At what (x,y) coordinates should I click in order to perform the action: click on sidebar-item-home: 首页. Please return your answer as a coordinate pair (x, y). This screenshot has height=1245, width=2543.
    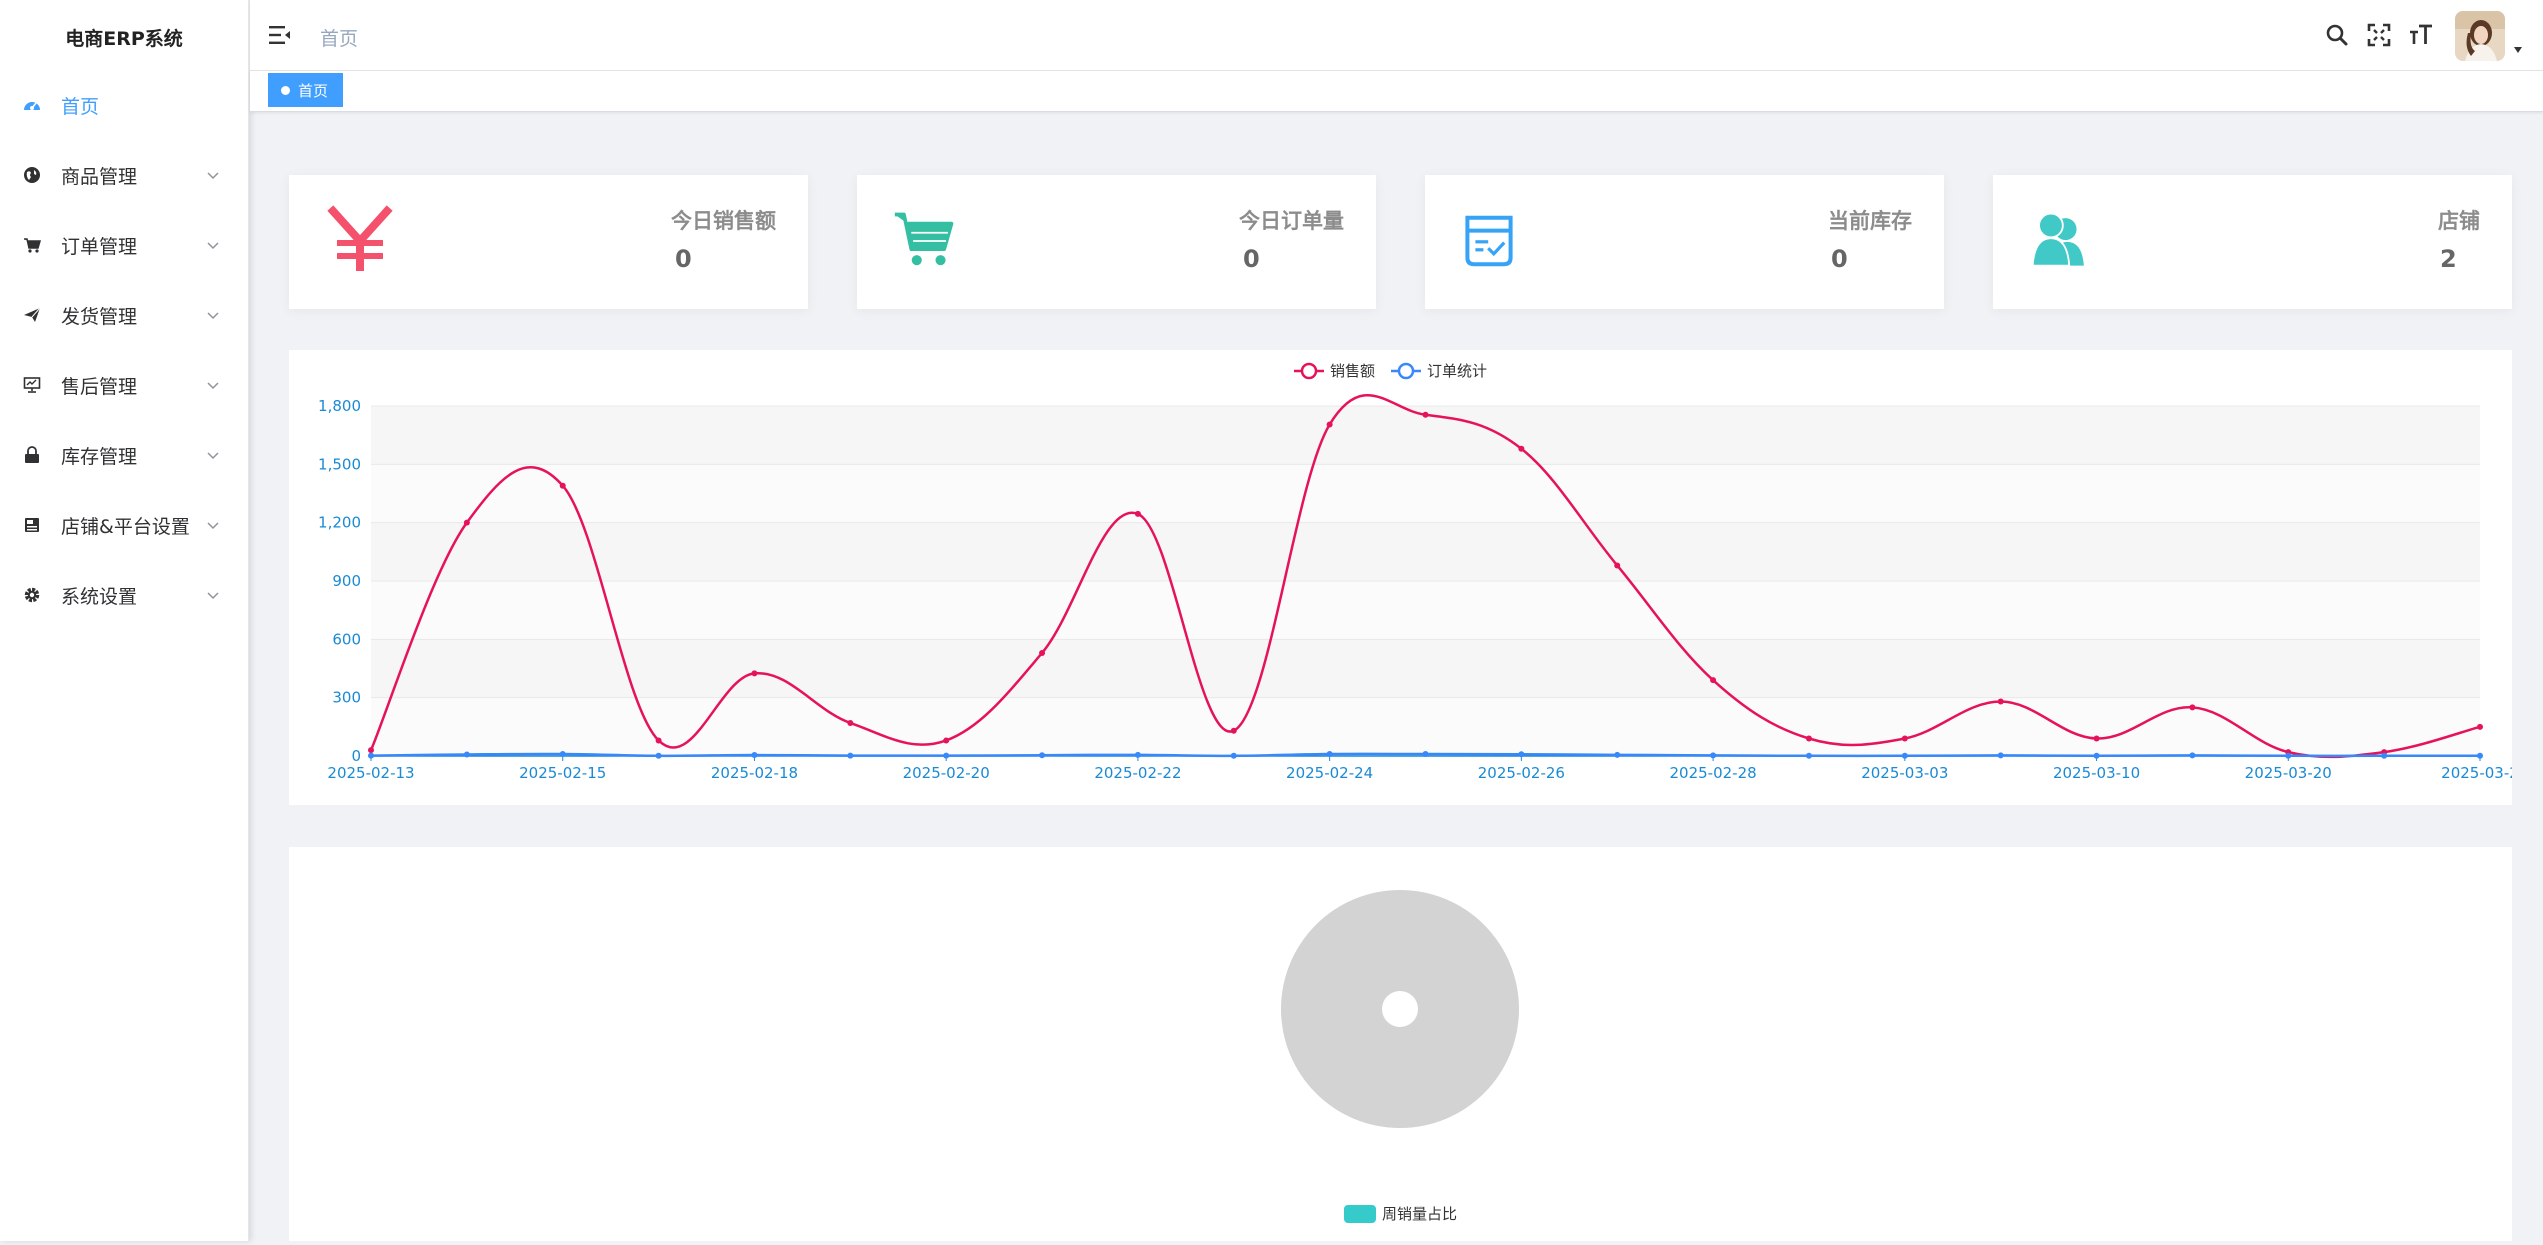
    Looking at the image, I should click on (124, 105).